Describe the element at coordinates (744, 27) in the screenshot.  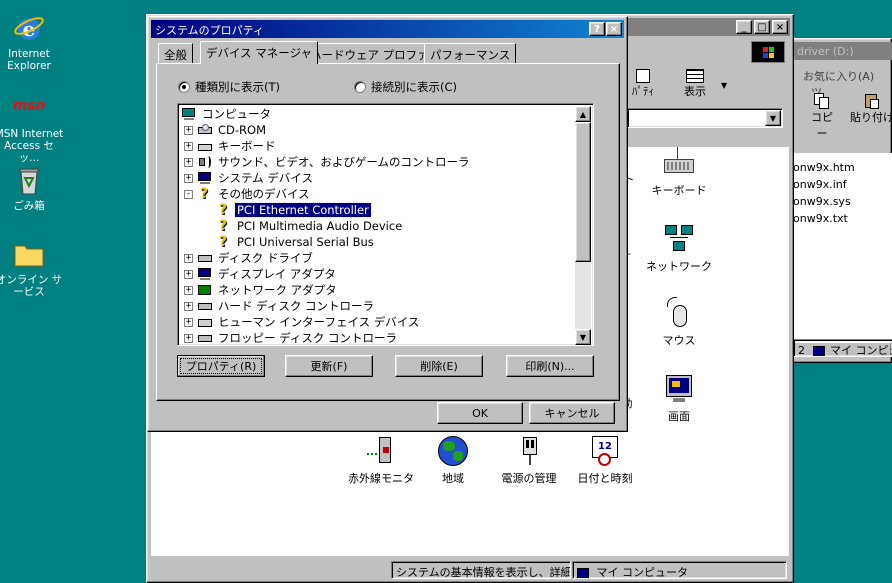
I see `minimize-button: _` at that location.